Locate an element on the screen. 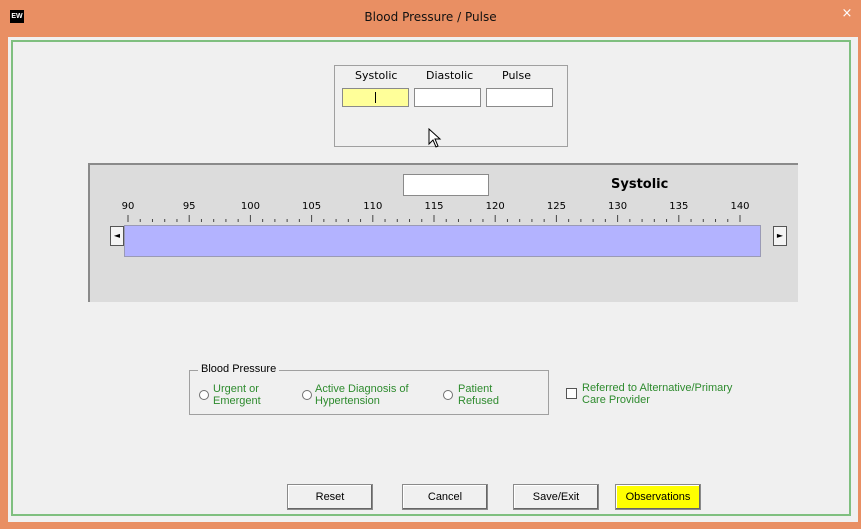  tick-label-120: 120 is located at coordinates (495, 206).